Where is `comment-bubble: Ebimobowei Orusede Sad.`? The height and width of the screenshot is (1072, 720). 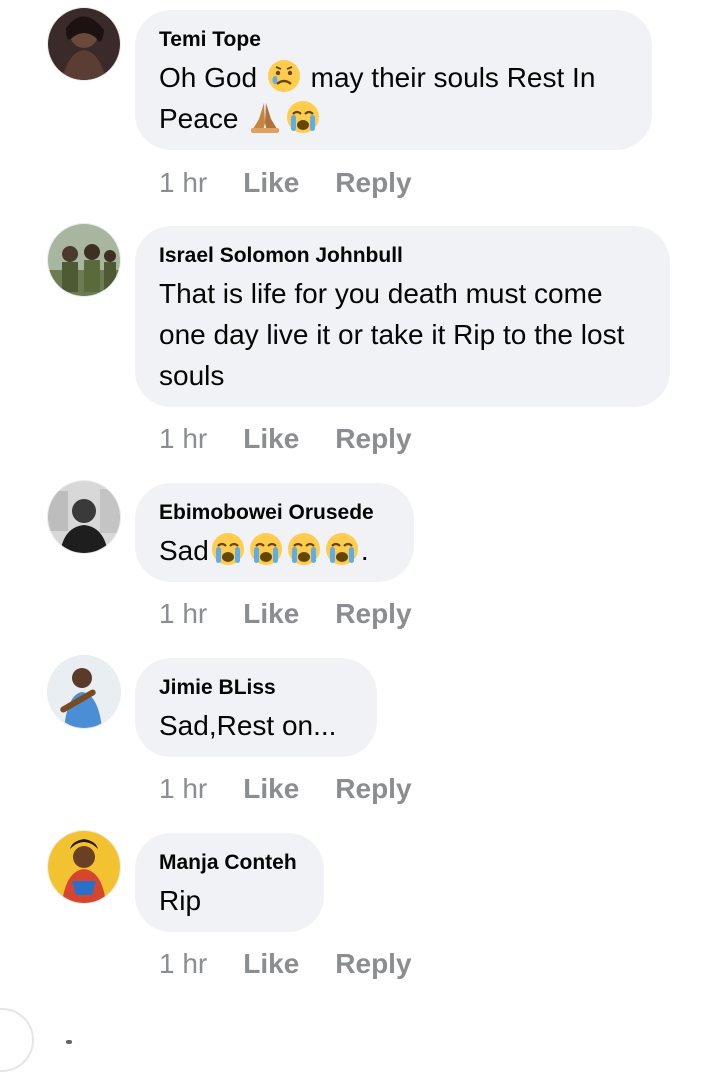 comment-bubble: Ebimobowei Orusede Sad. is located at coordinates (274, 532).